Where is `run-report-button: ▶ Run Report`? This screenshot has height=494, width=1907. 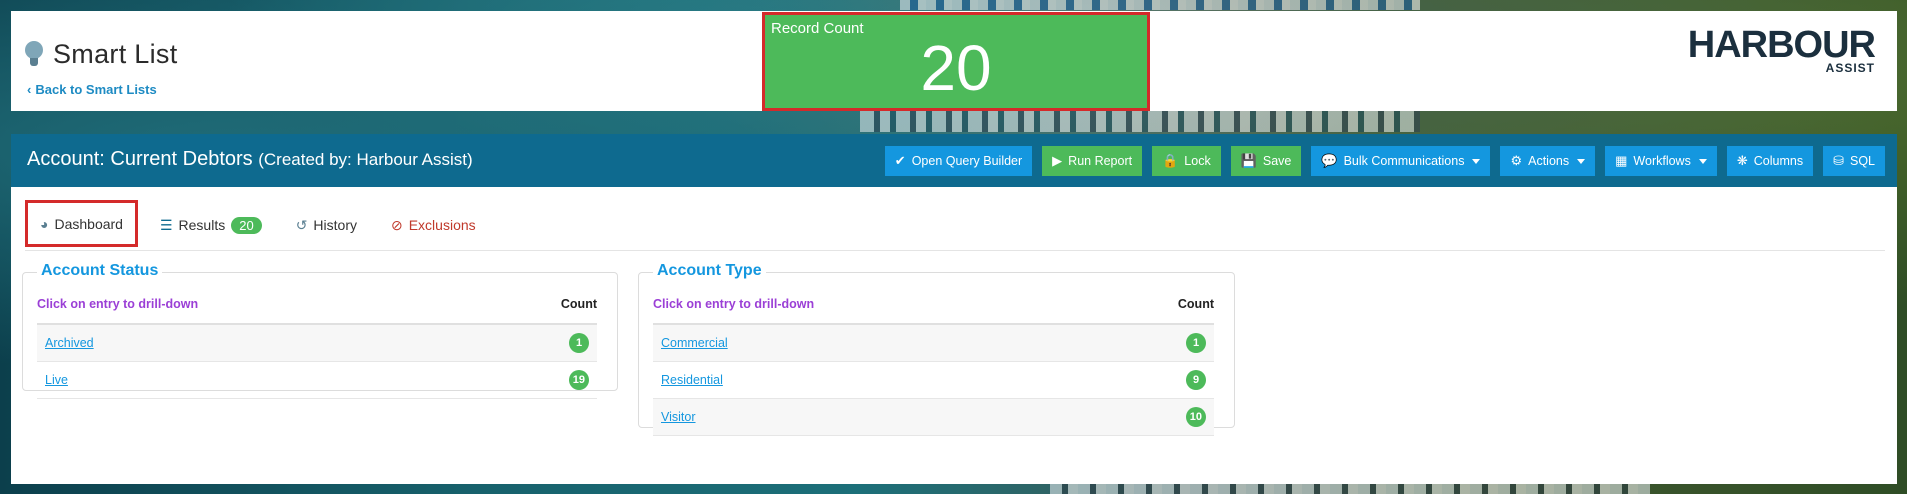
run-report-button: ▶ Run Report is located at coordinates (1092, 161).